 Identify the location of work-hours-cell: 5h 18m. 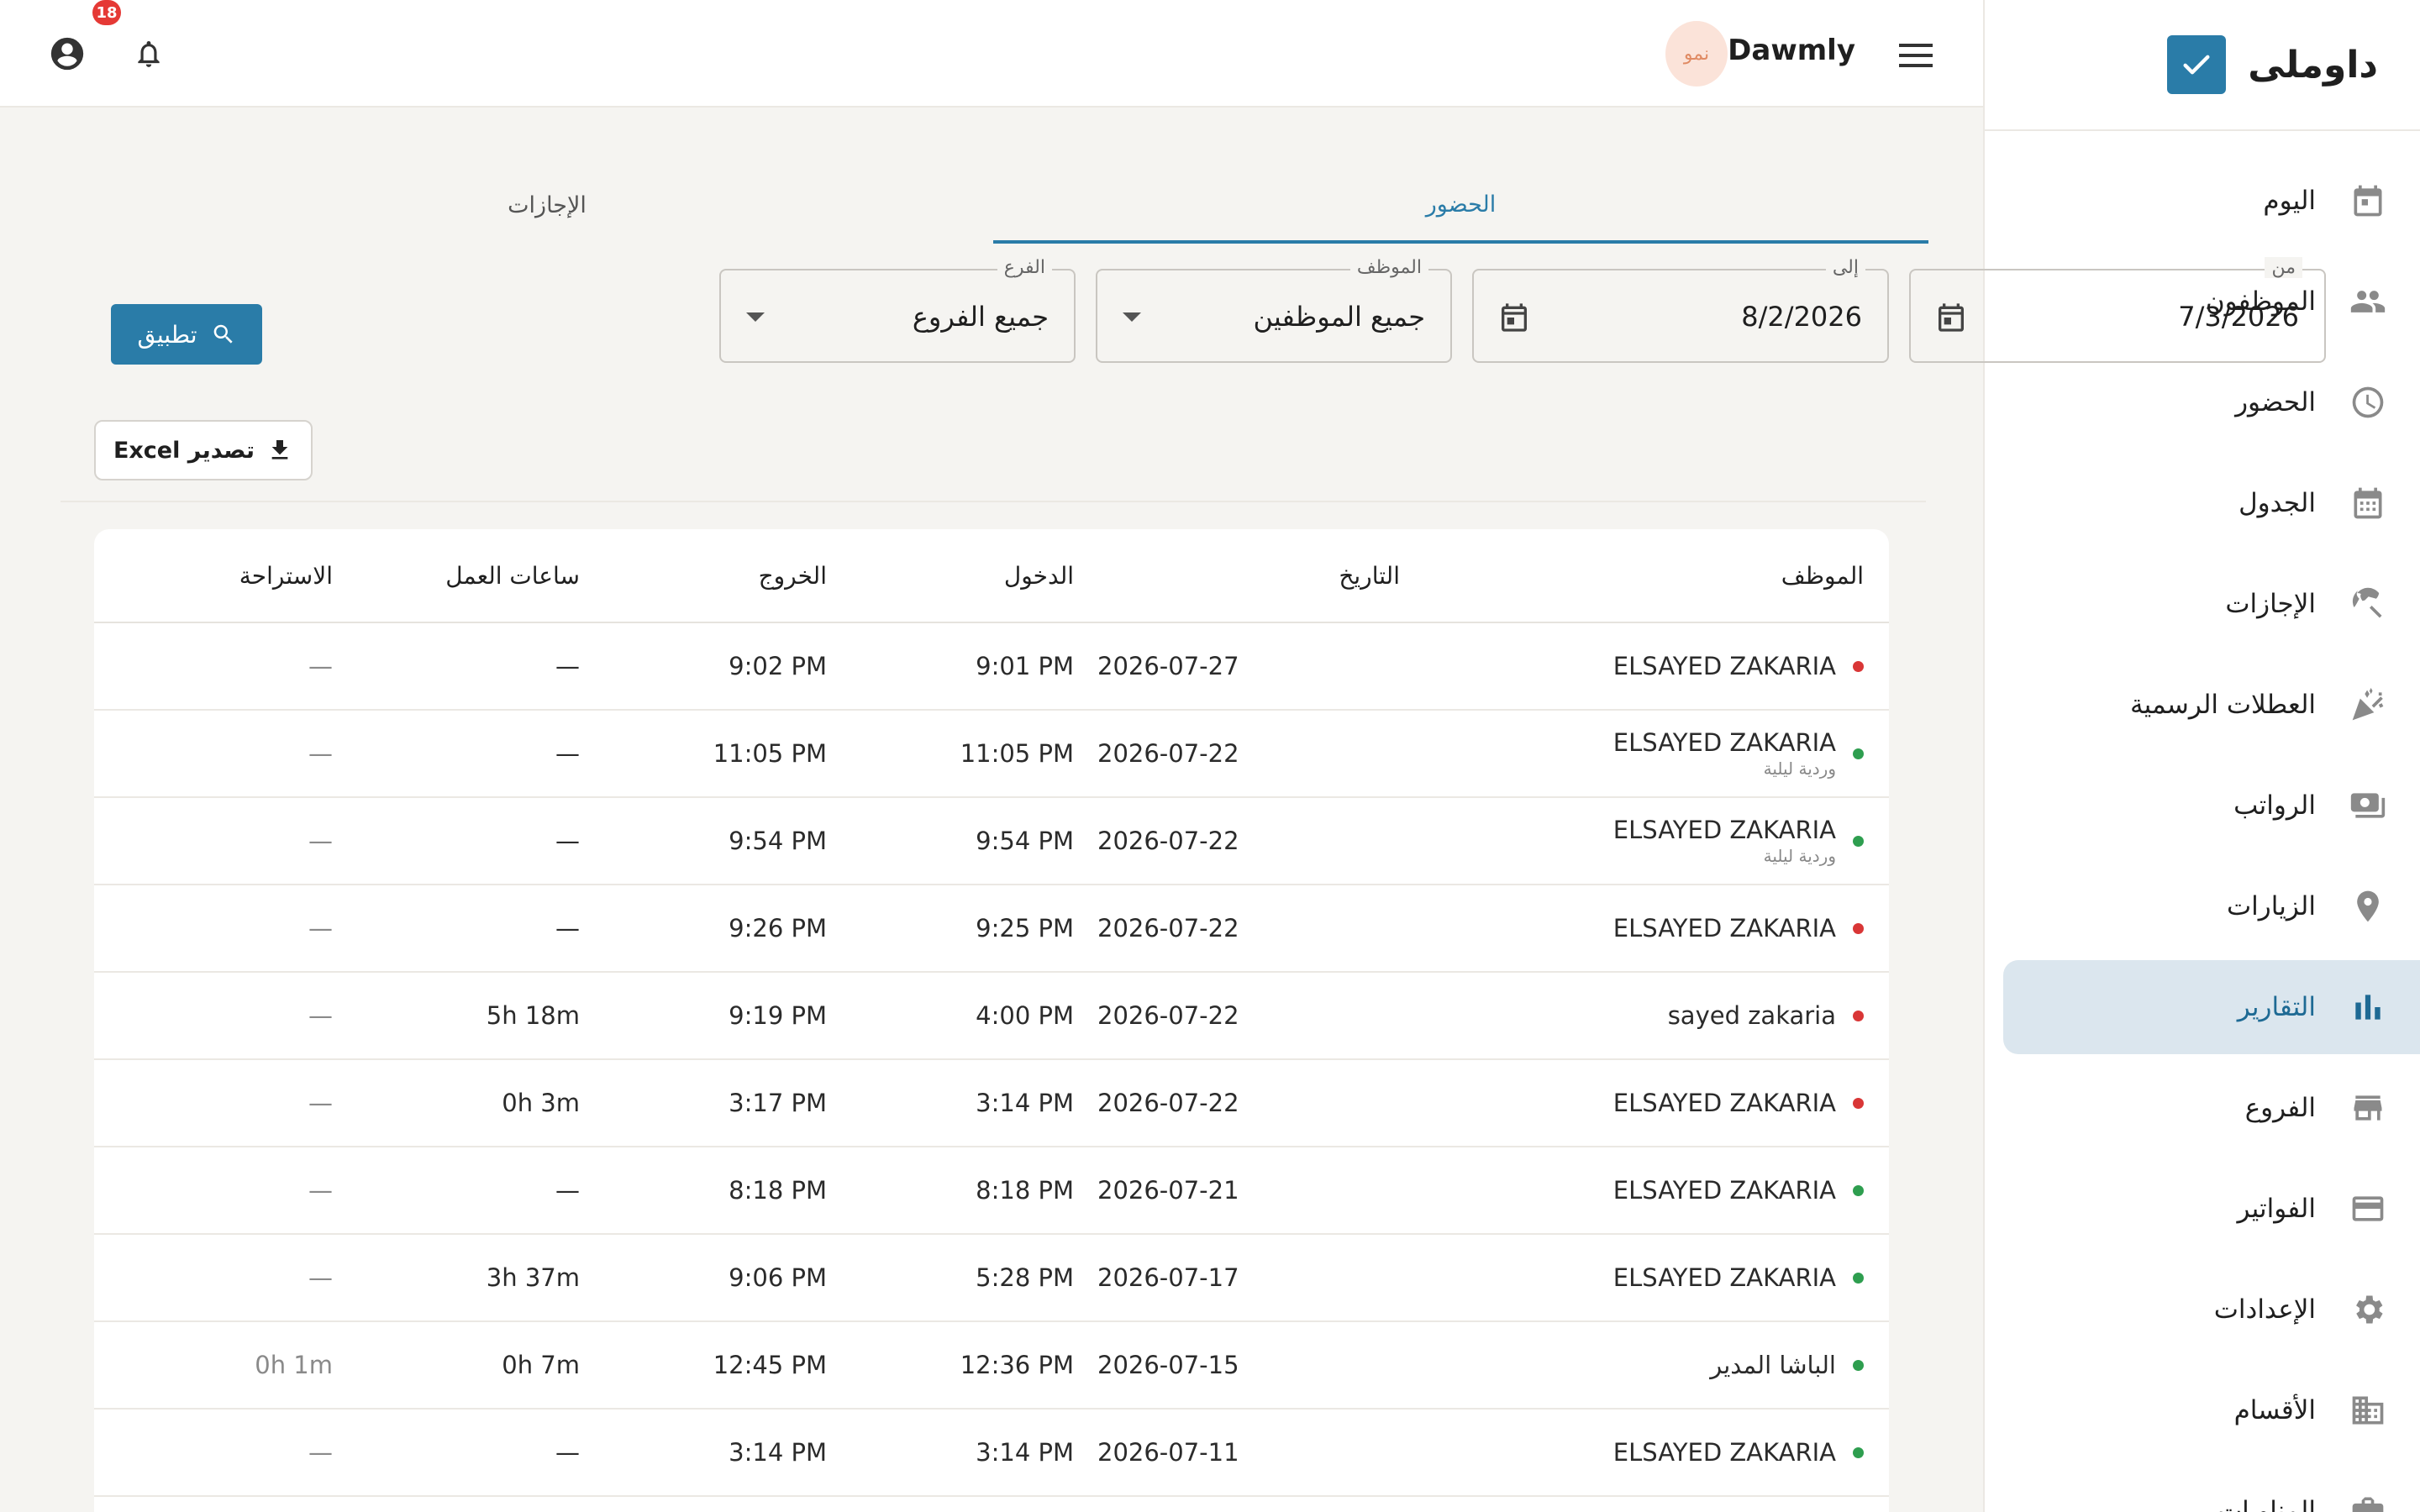
(533, 1015).